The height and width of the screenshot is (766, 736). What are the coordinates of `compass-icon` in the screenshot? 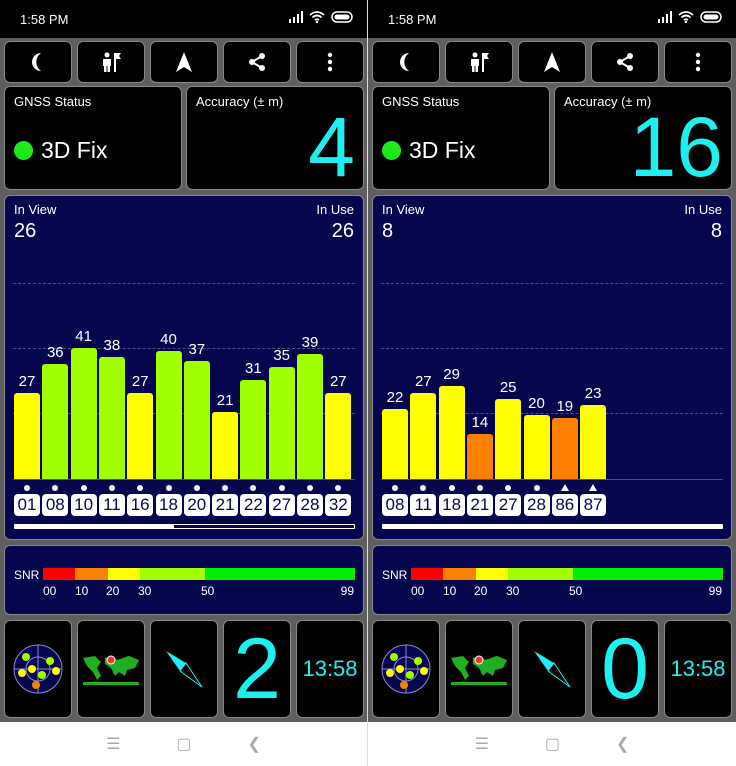 It's located at (552, 669).